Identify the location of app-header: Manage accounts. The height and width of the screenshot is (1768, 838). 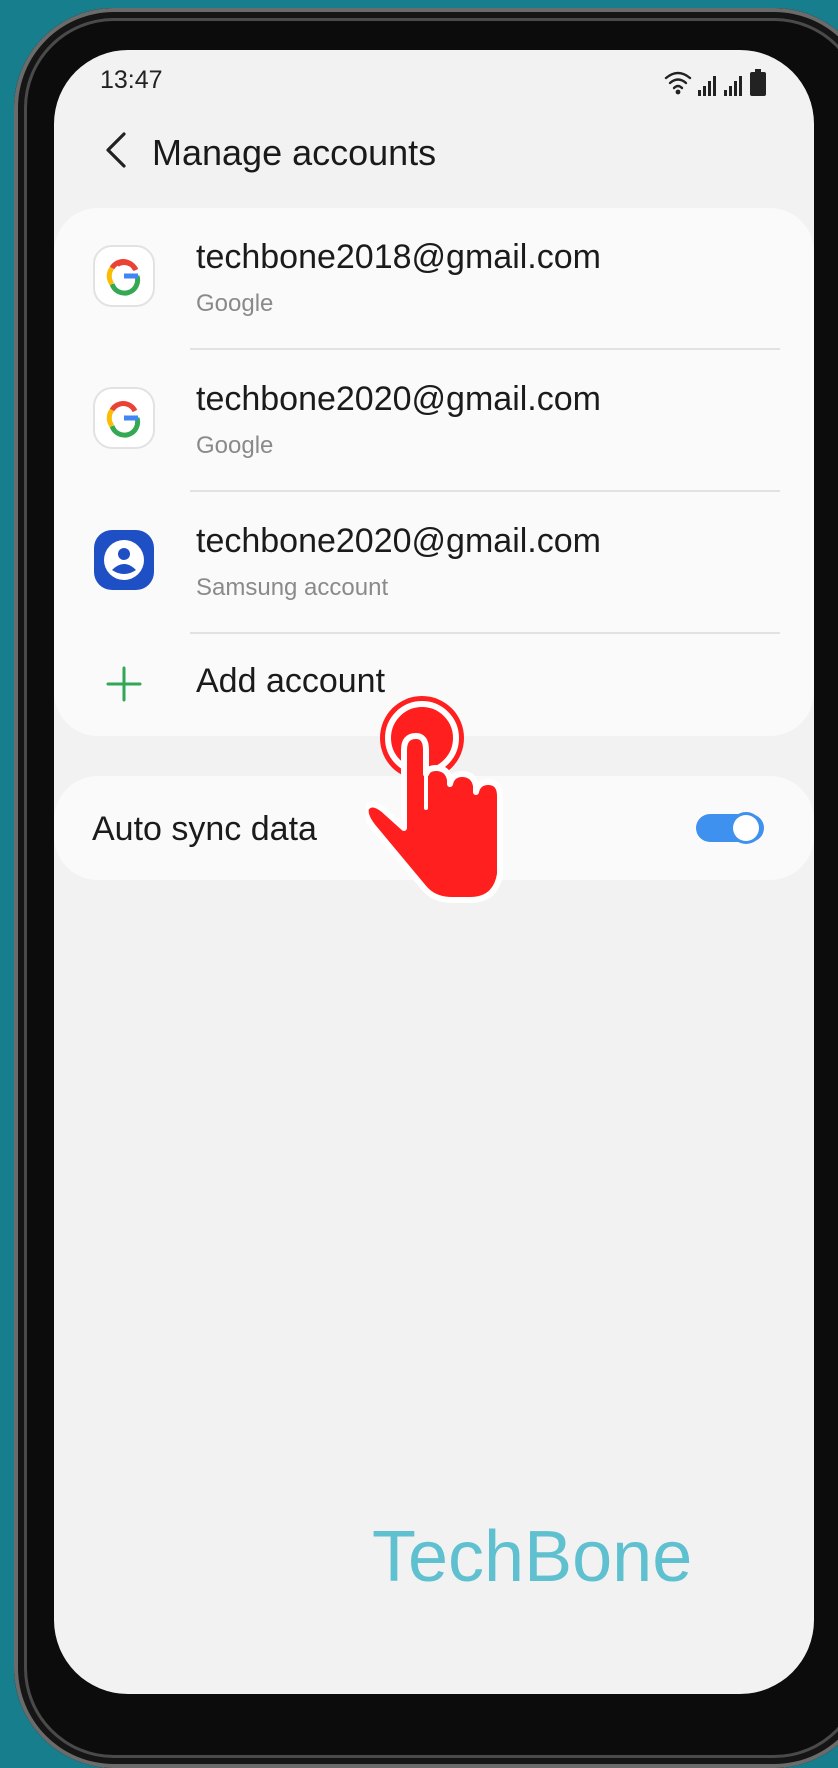
(434, 155).